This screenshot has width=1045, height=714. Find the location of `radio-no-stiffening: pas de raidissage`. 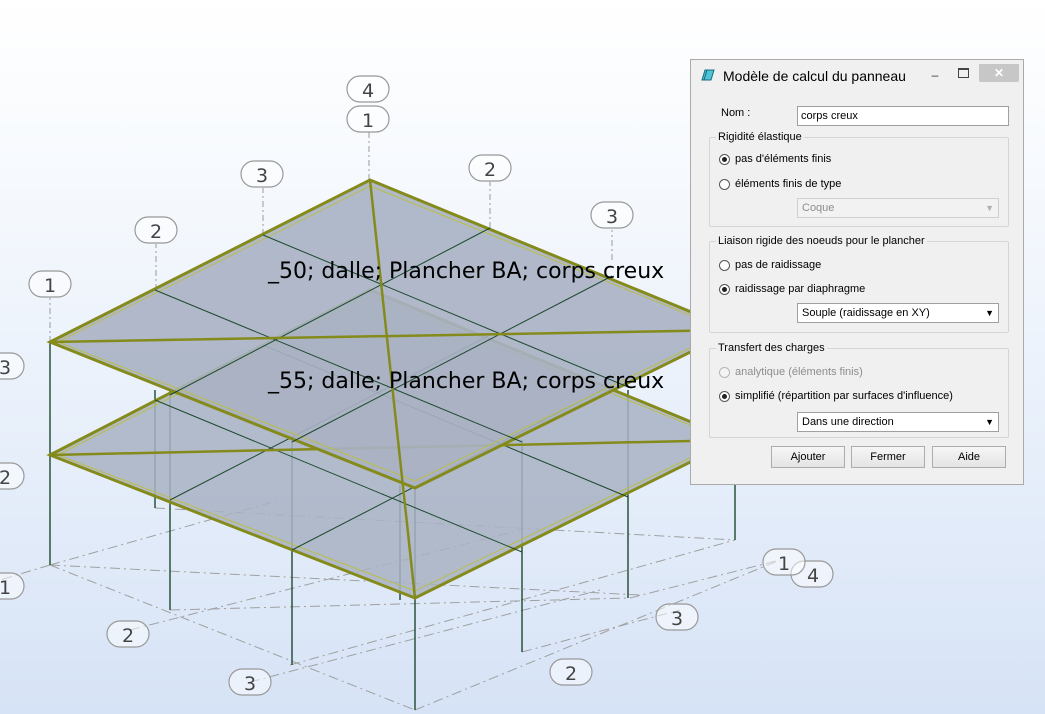

radio-no-stiffening: pas de raidissage is located at coordinates (770, 265).